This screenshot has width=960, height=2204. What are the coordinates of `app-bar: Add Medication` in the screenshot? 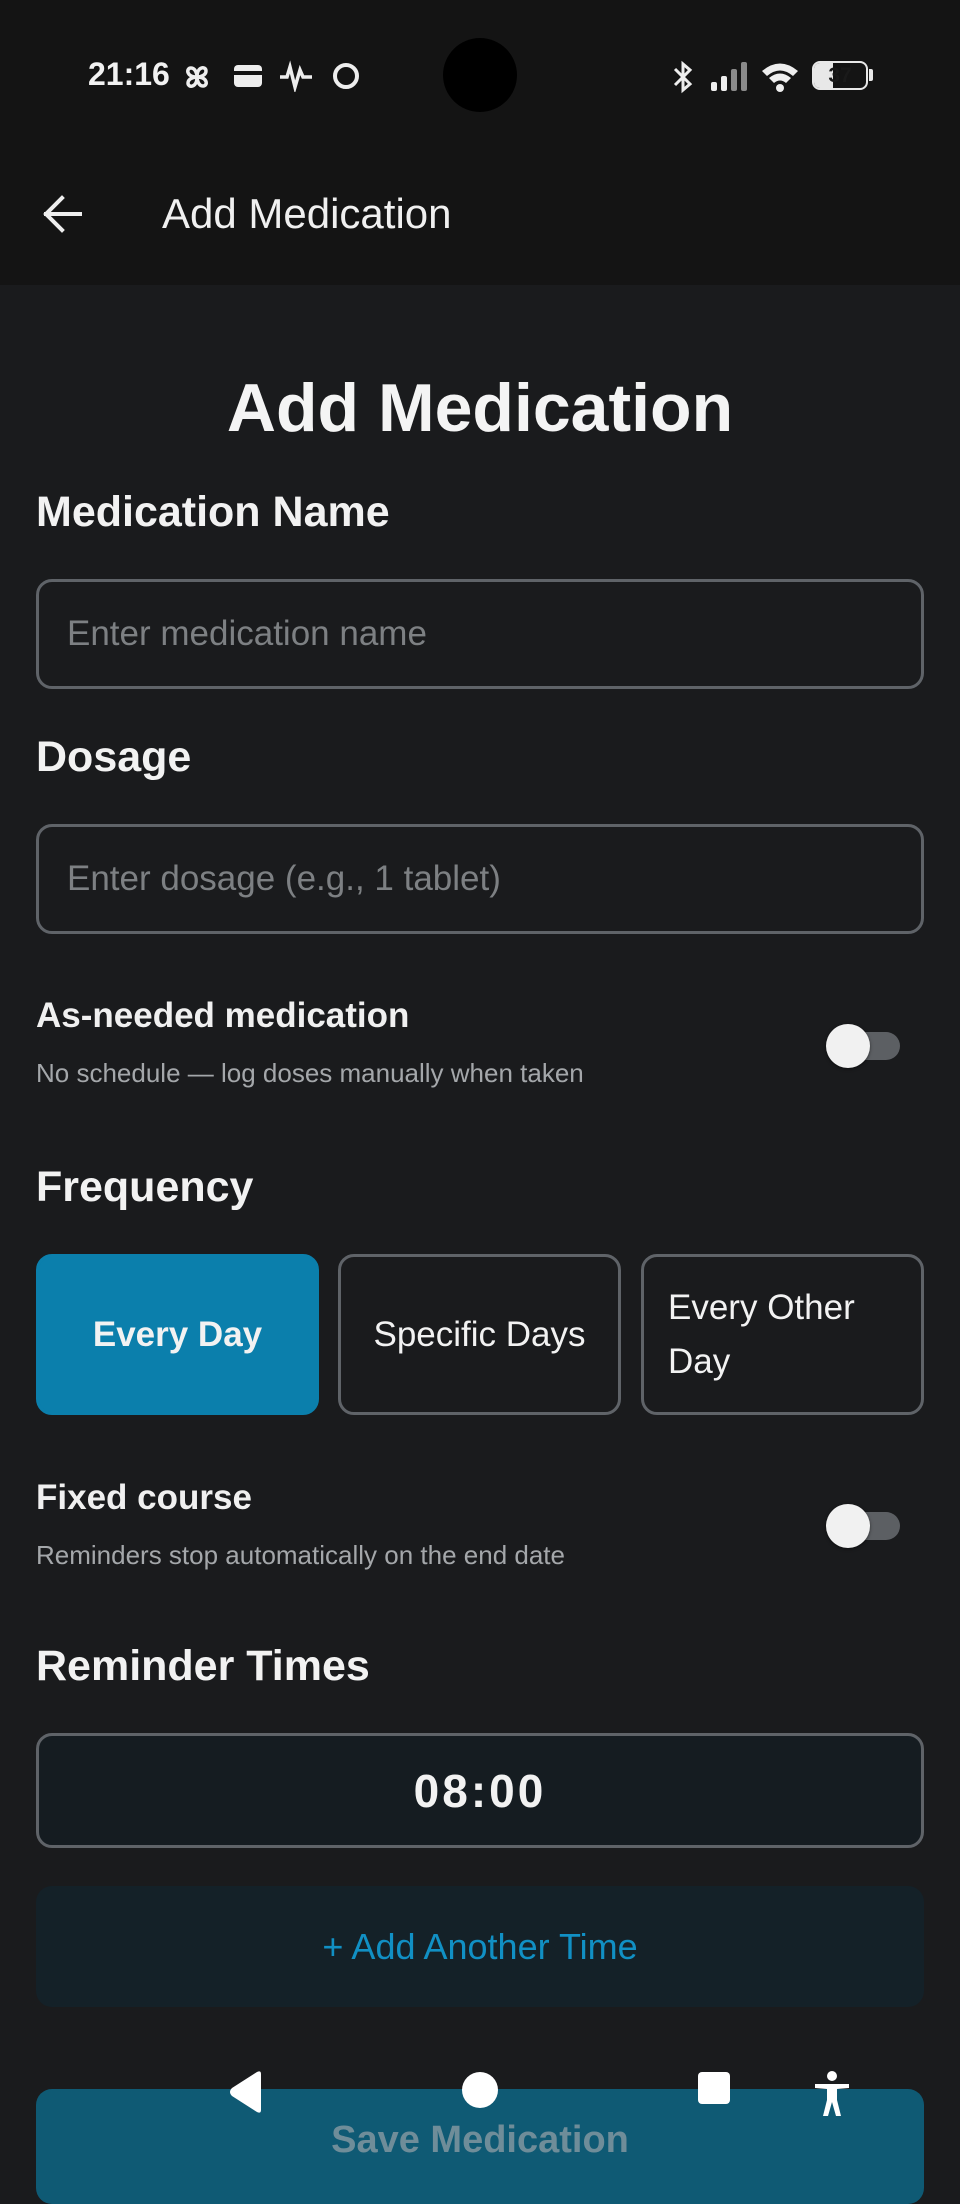 It's located at (480, 217).